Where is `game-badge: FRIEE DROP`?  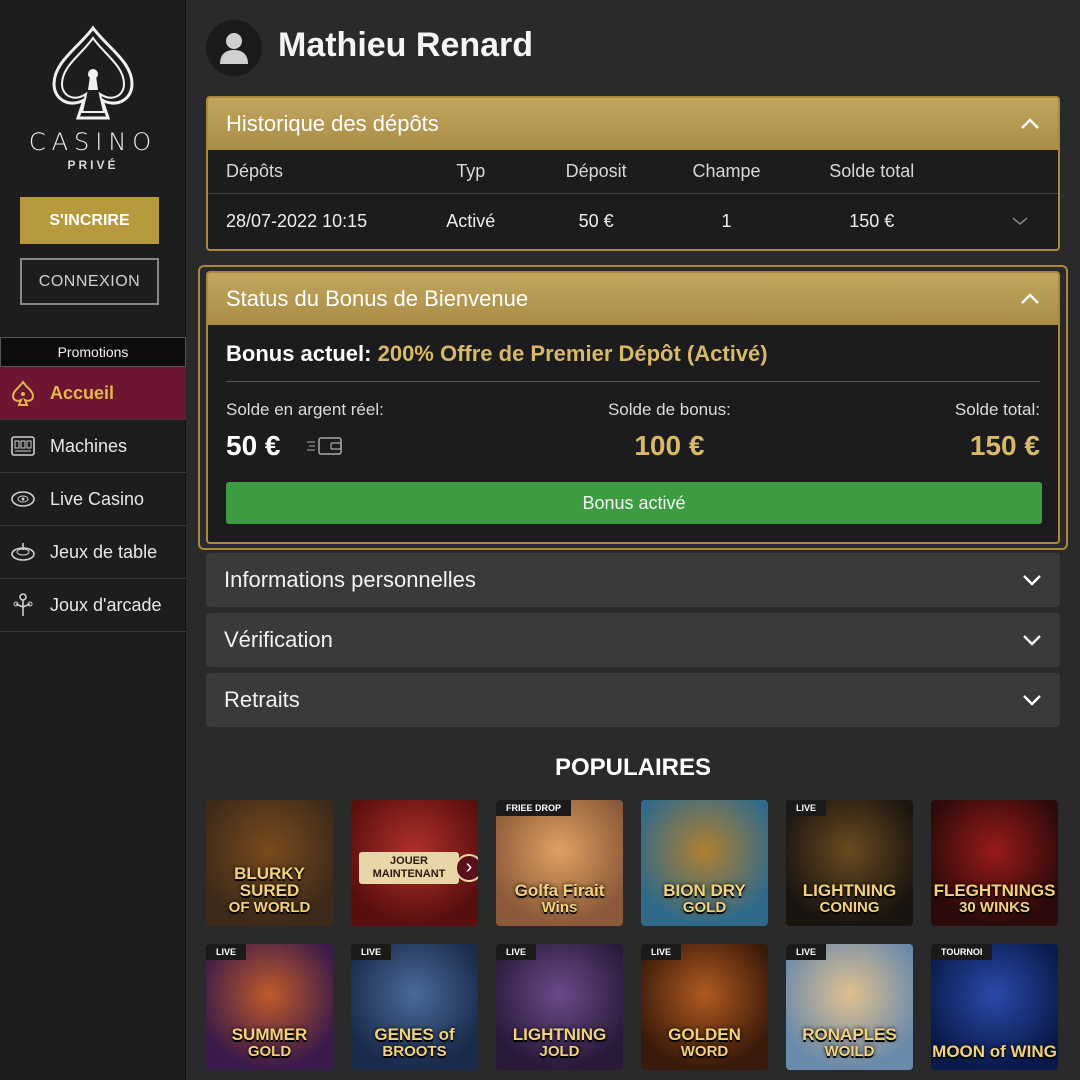
game-badge: FRIEE DROP is located at coordinates (534, 808).